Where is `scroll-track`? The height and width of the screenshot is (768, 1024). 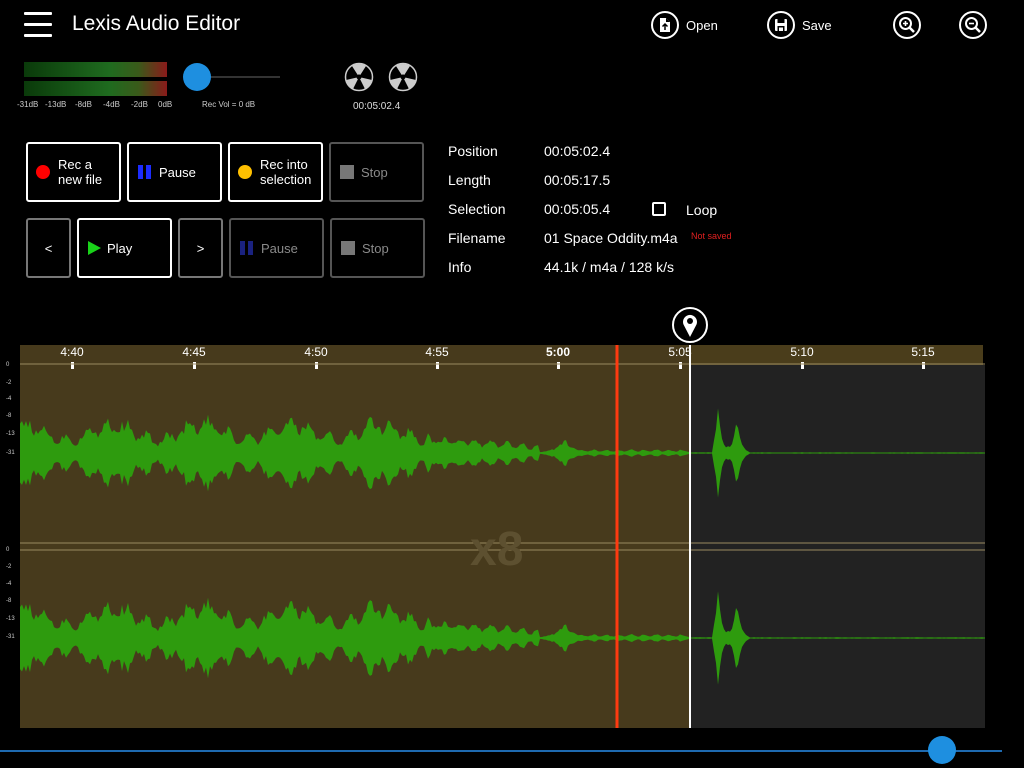
scroll-track is located at coordinates (501, 751).